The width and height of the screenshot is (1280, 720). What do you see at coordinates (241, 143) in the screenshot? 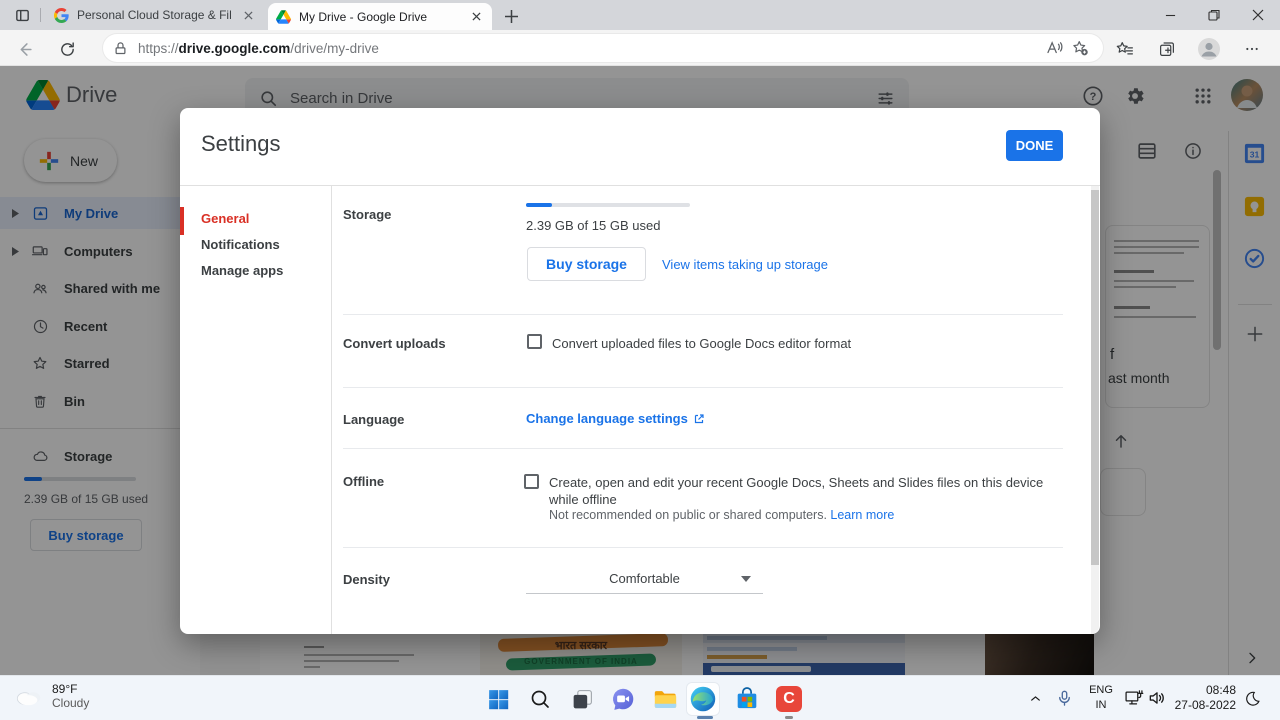
I see `dialog-title: Settings` at bounding box center [241, 143].